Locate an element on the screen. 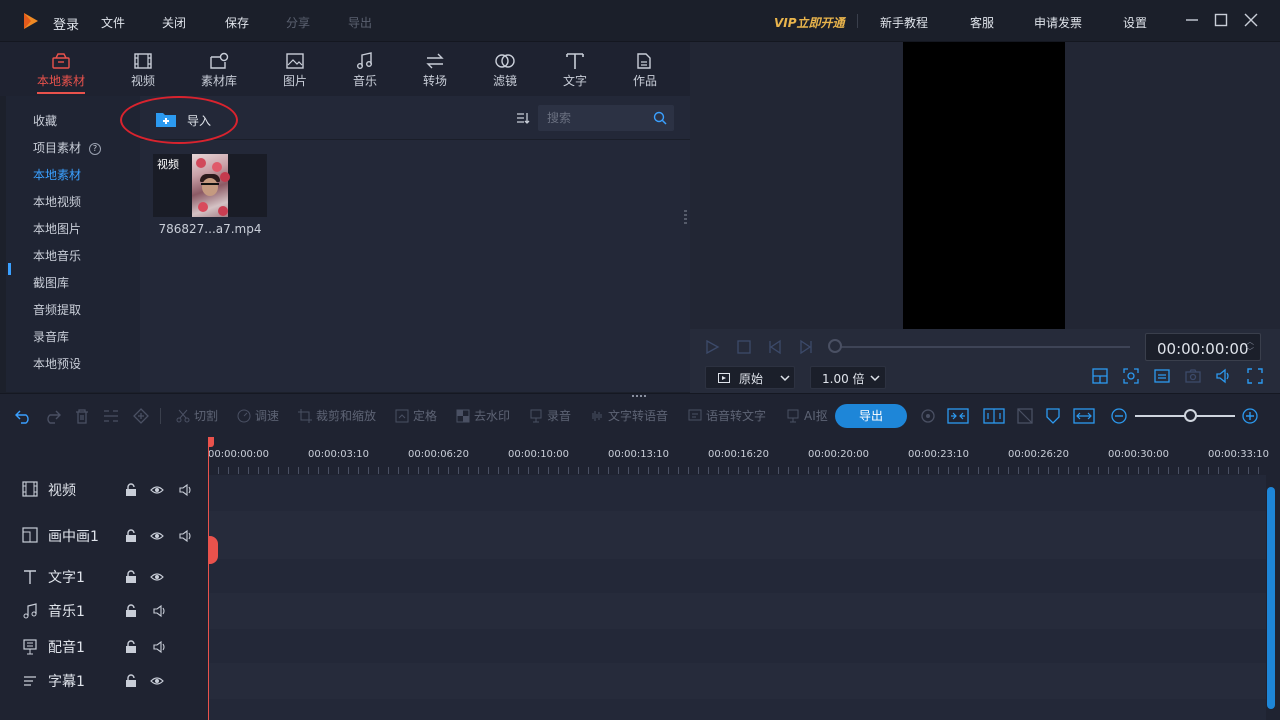  track-lane-voice is located at coordinates (737, 646).